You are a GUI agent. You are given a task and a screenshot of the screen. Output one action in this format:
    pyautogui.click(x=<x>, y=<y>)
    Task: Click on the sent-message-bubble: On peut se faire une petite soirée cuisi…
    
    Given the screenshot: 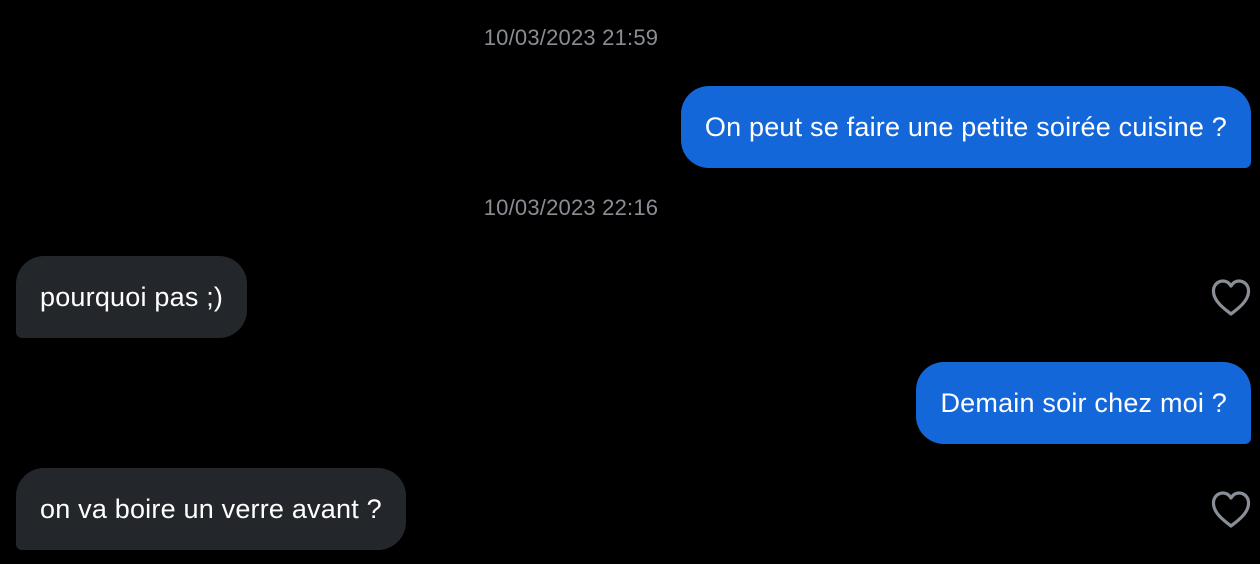 What is the action you would take?
    pyautogui.click(x=965, y=127)
    